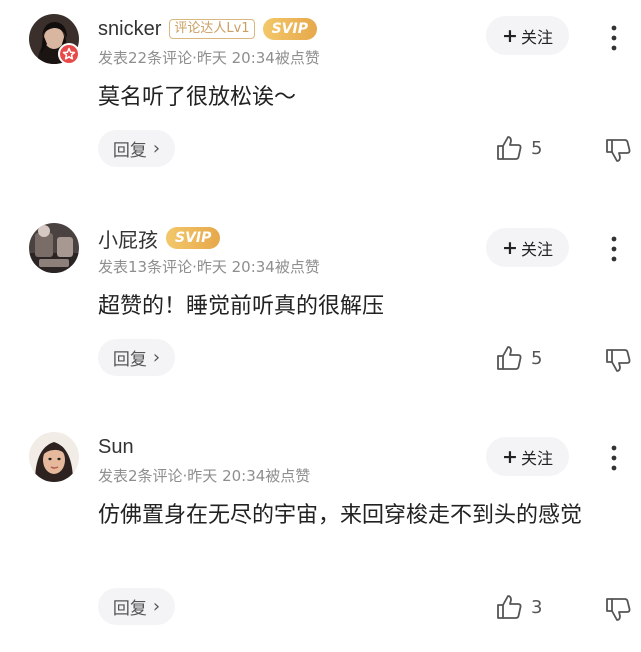 Image resolution: width=641 pixels, height=652 pixels. What do you see at coordinates (159, 238) in the screenshot?
I see `name-row: 小屁孩 SVIP` at bounding box center [159, 238].